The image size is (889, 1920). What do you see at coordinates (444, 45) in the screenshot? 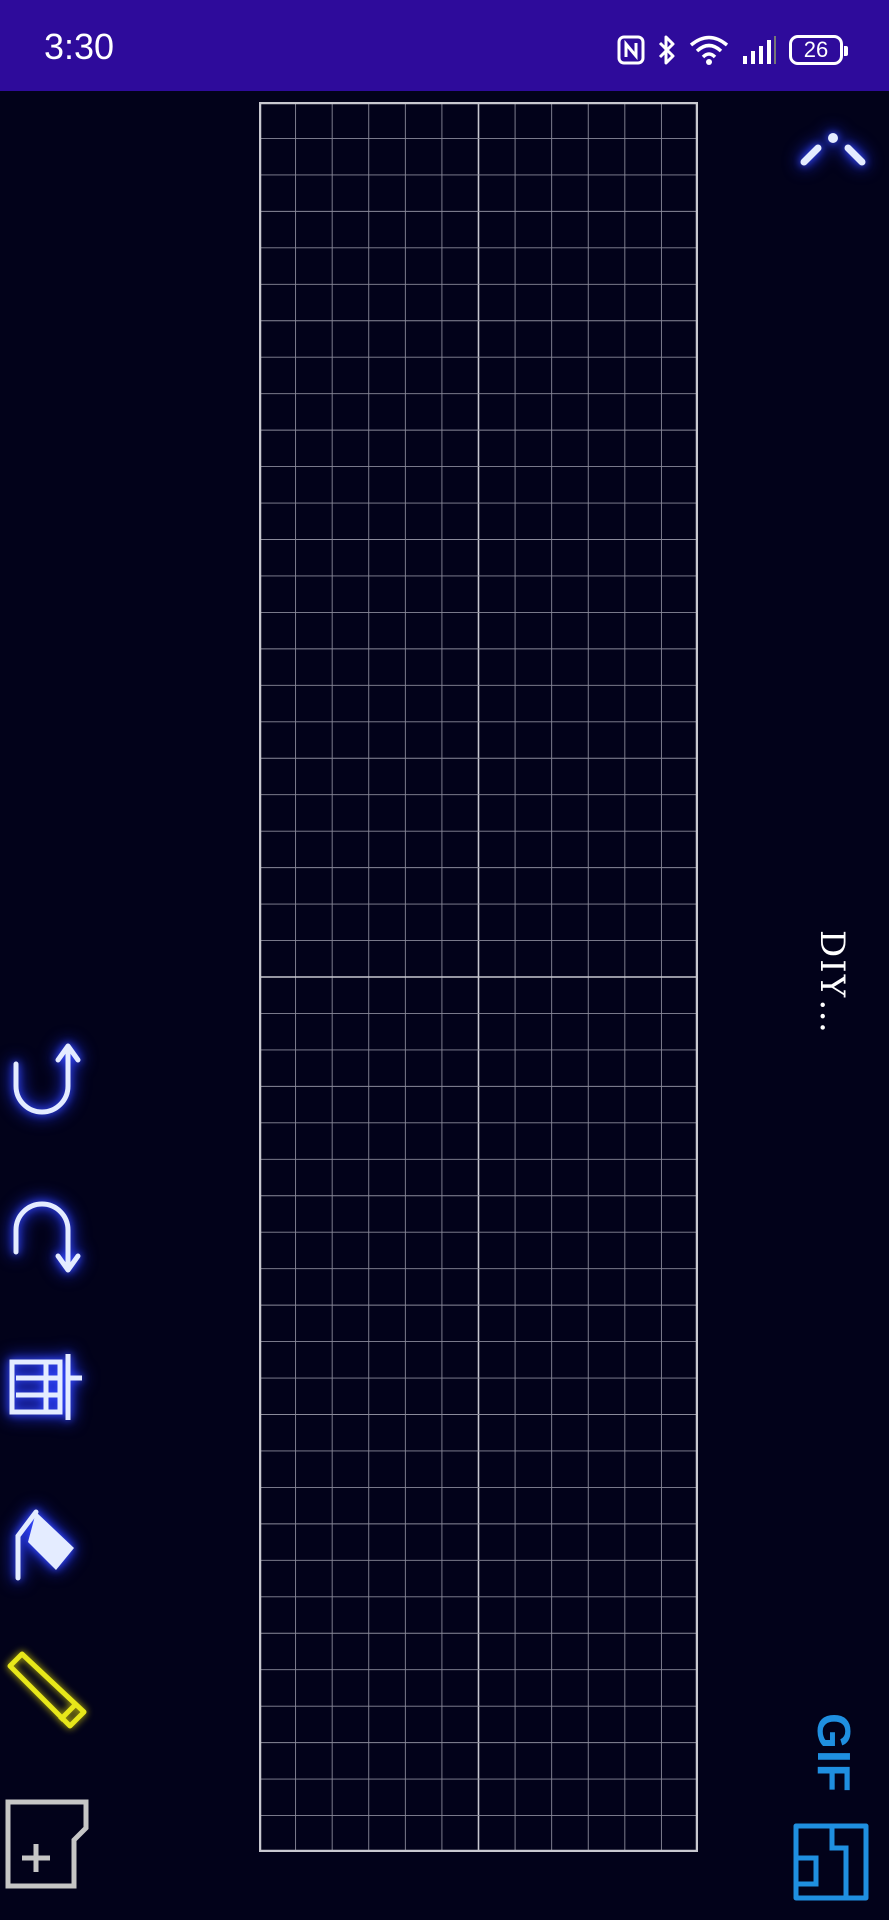
I see `status-bar: 3:30 26` at bounding box center [444, 45].